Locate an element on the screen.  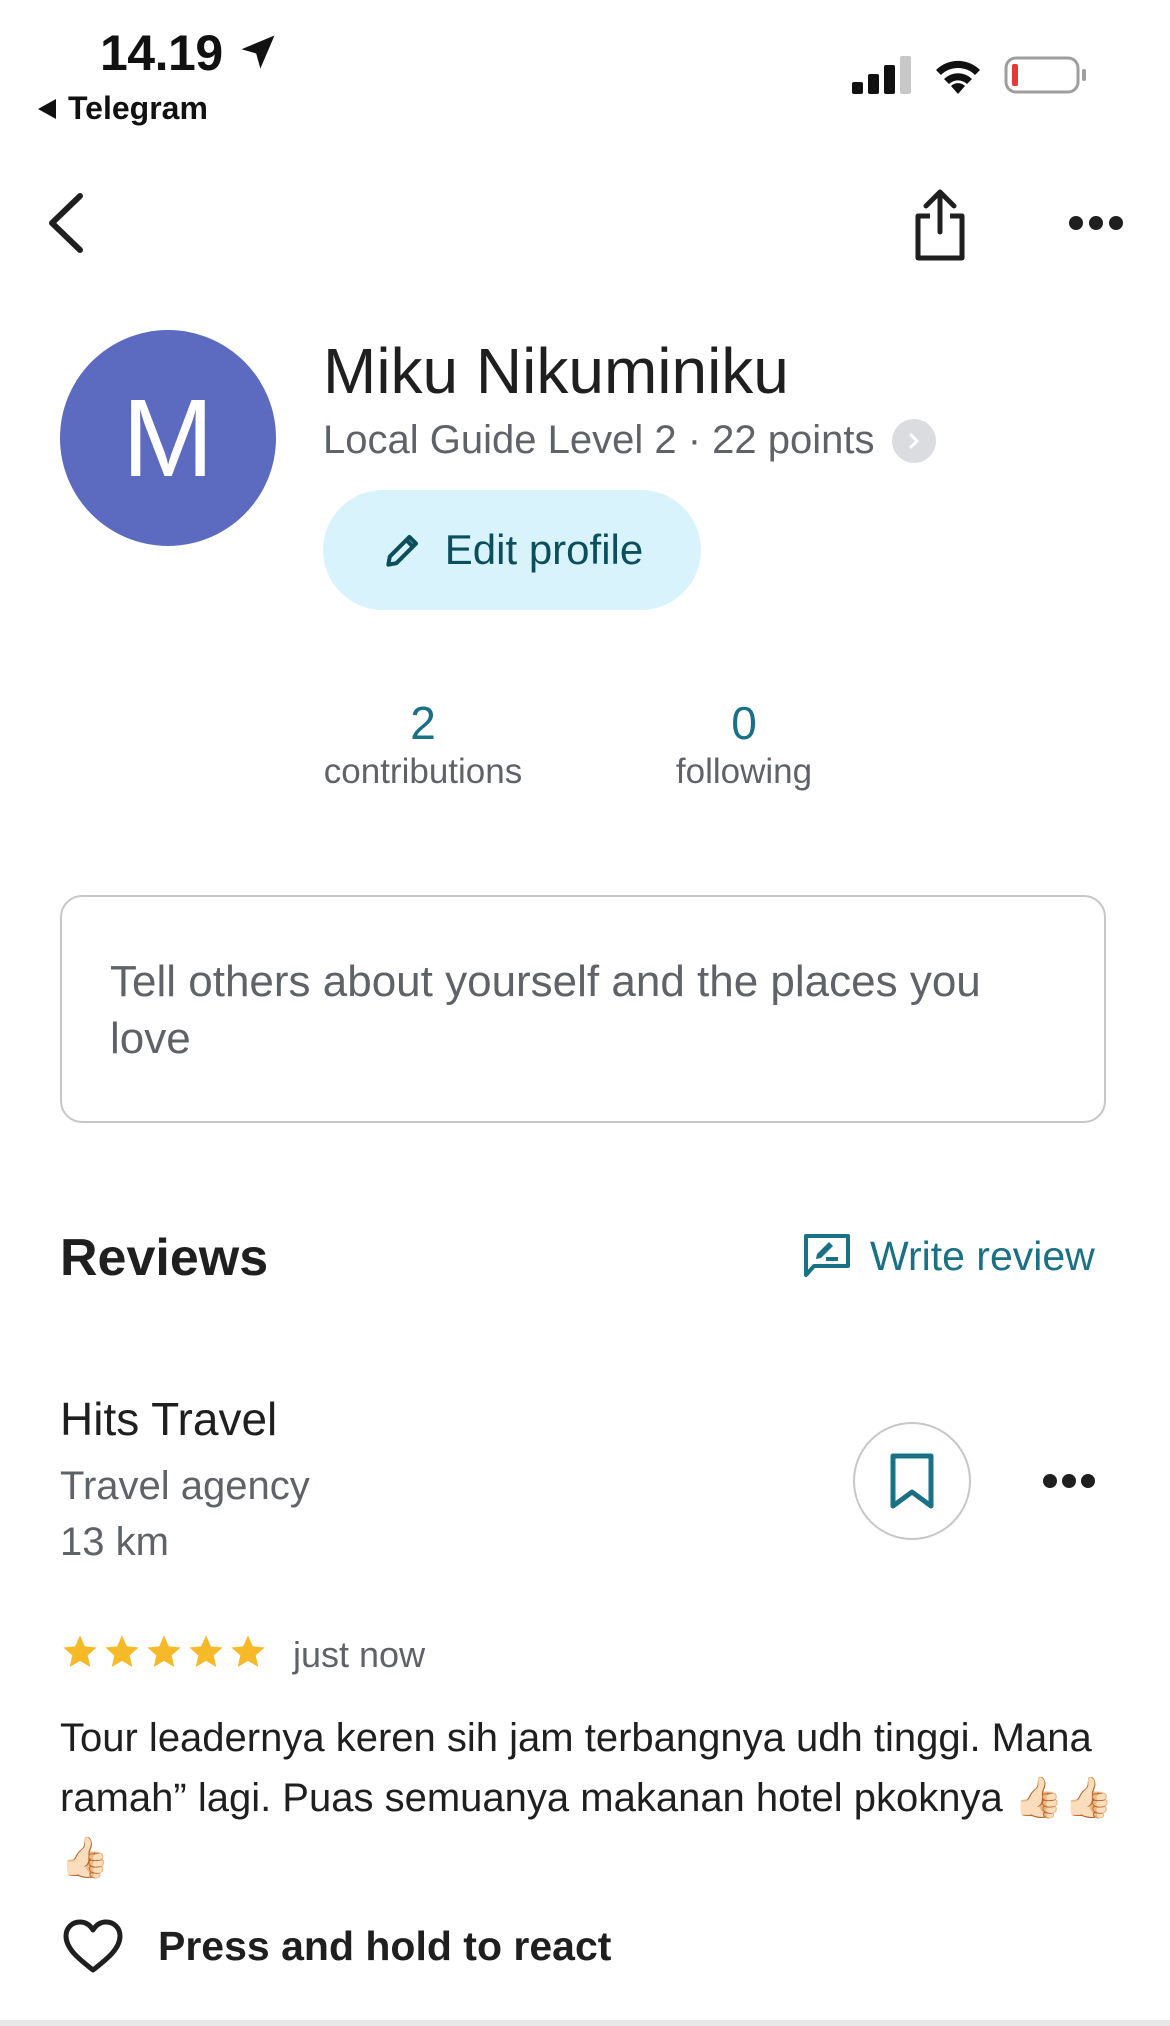
pencil-icon is located at coordinates (402, 550).